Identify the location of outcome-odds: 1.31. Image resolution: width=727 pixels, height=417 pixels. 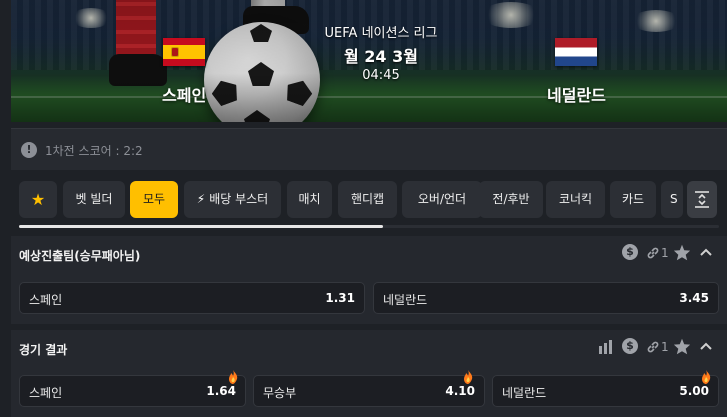
(340, 298).